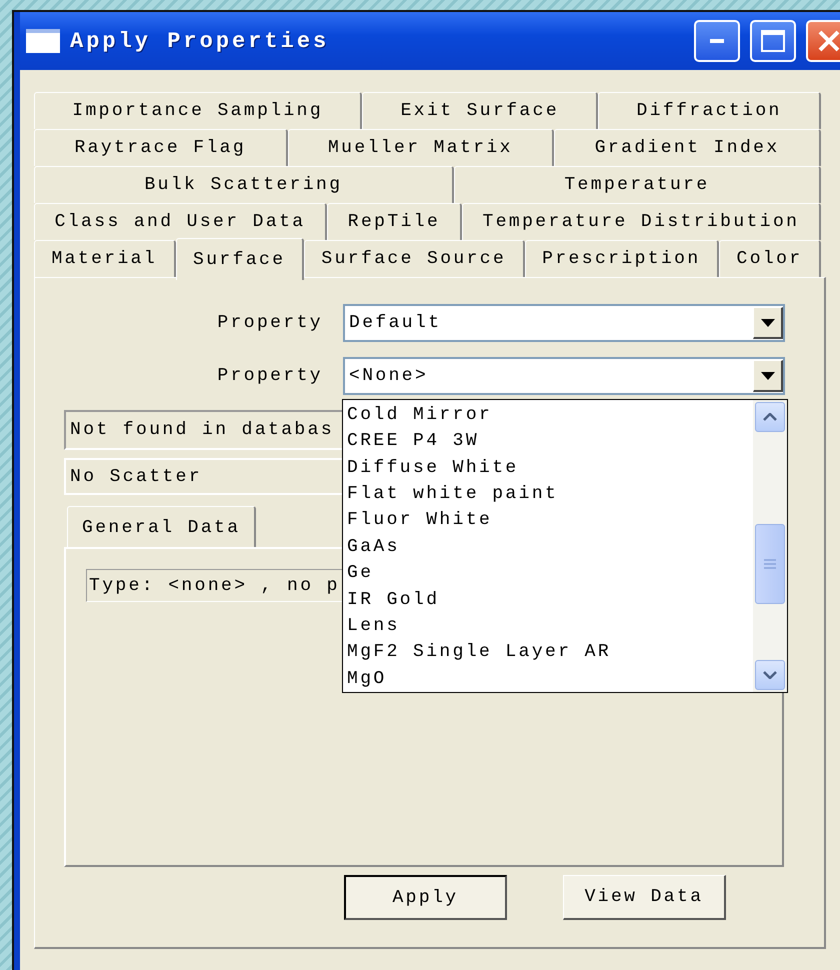 Image resolution: width=840 pixels, height=970 pixels. What do you see at coordinates (770, 564) in the screenshot?
I see `scroll-thumb` at bounding box center [770, 564].